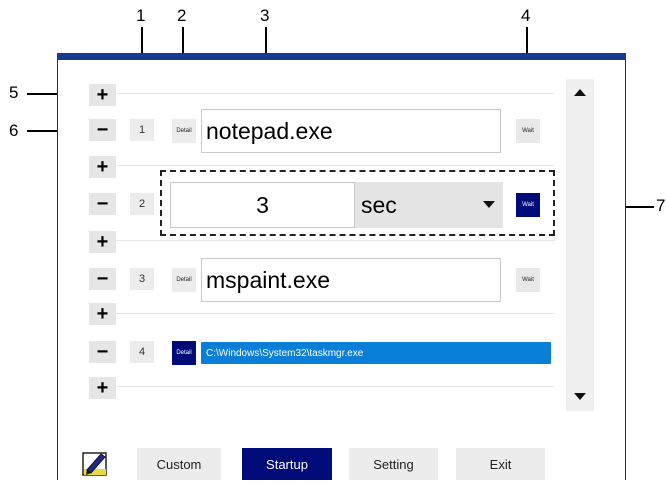 The image size is (666, 485). Describe the element at coordinates (14, 130) in the screenshot. I see `callout-6: 6` at that location.